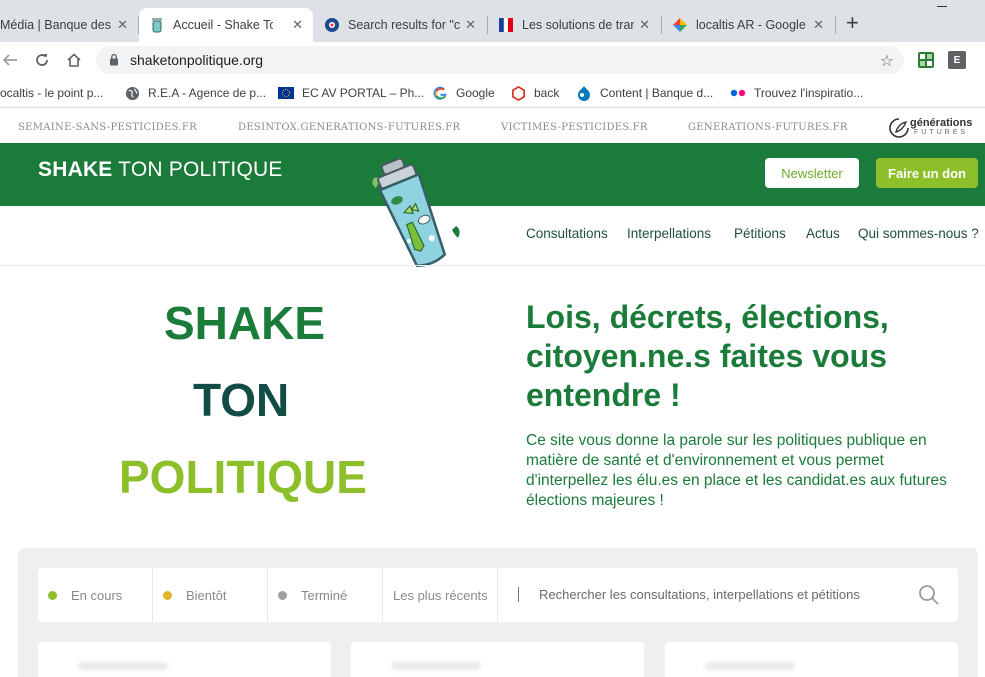  What do you see at coordinates (941, 123) in the screenshot?
I see `logo-text-generations: générations` at bounding box center [941, 123].